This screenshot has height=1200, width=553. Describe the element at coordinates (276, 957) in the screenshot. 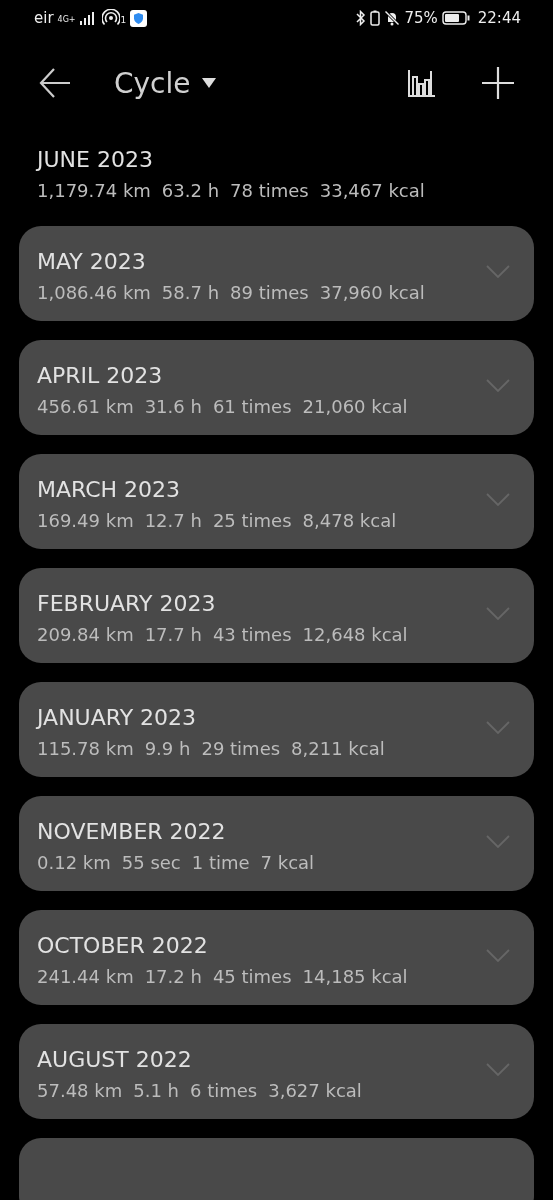

I see `month-card: OCTOBER 2022 241.44 km 17.2 h 45 times 14,185 kcal` at that location.